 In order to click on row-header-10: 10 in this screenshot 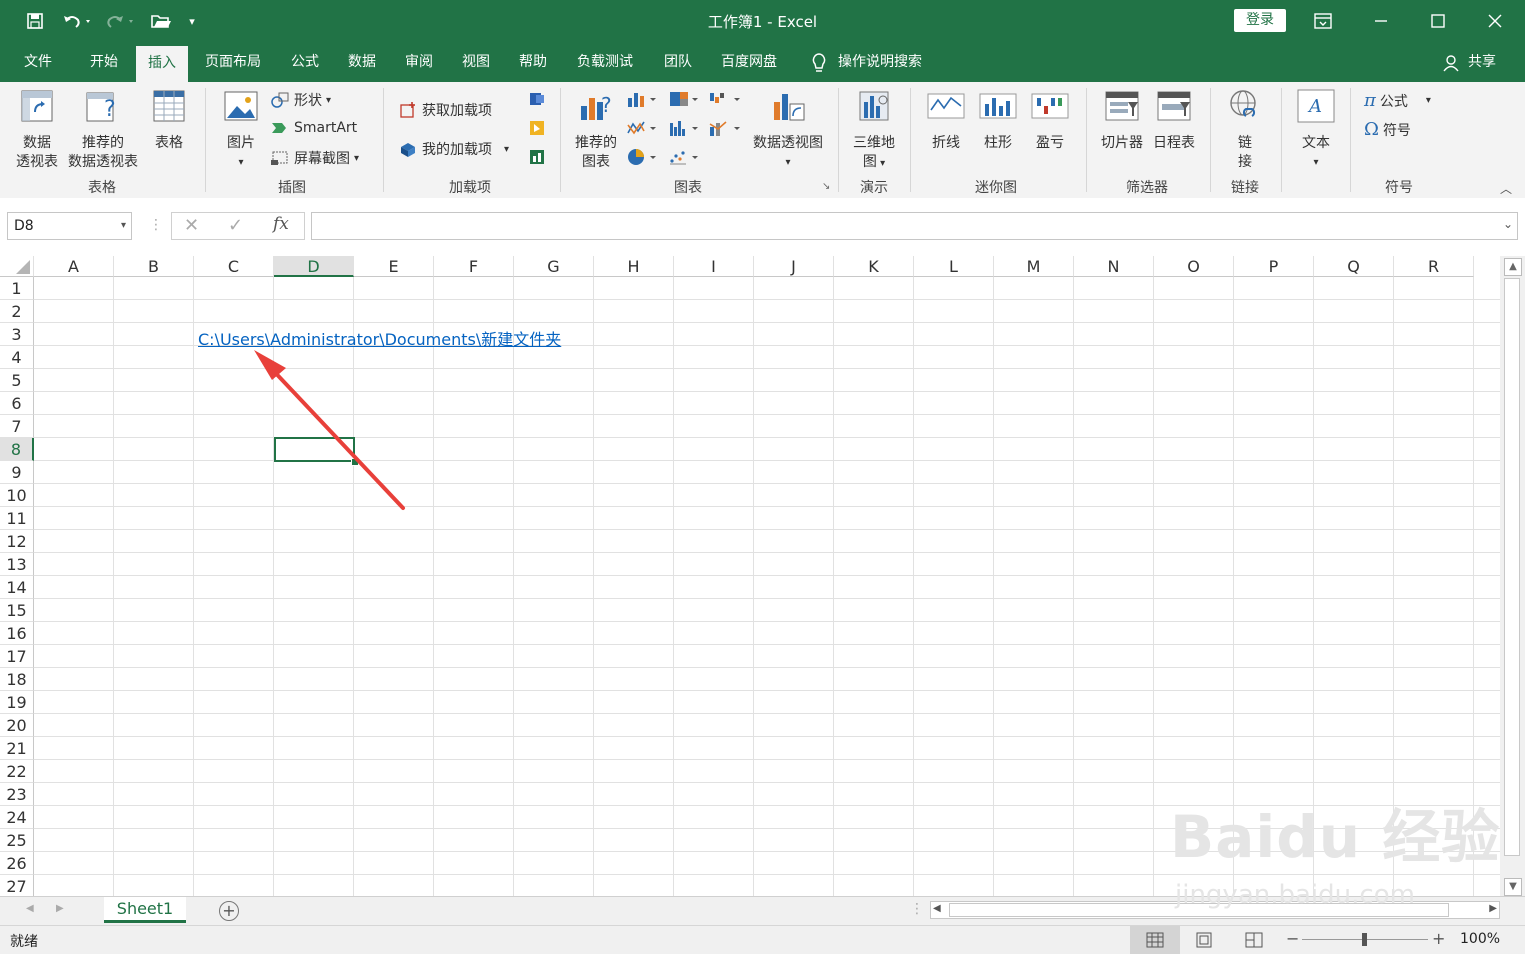, I will do `click(17, 495)`.